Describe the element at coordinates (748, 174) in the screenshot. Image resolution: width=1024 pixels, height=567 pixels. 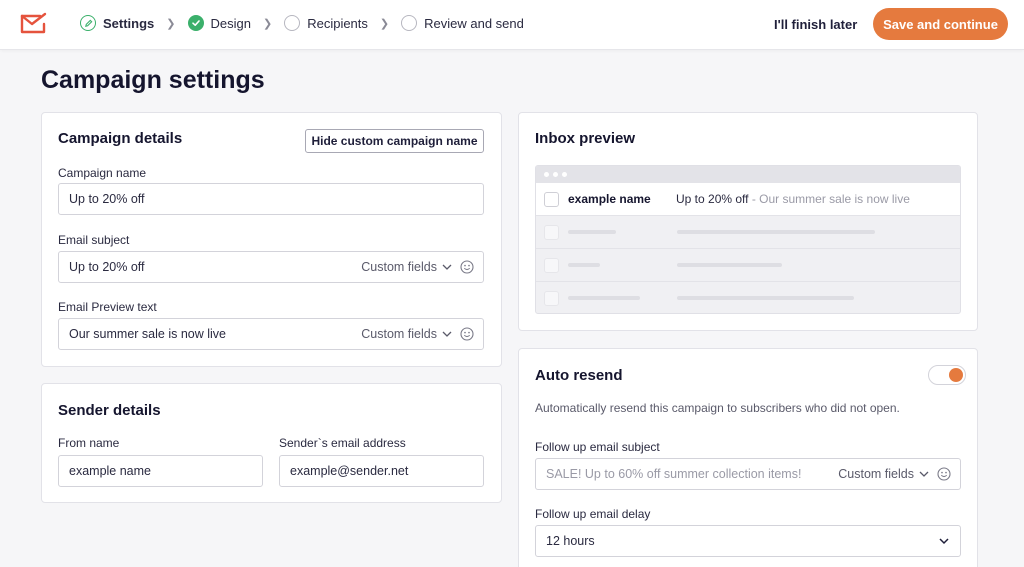
I see `window-controls` at that location.